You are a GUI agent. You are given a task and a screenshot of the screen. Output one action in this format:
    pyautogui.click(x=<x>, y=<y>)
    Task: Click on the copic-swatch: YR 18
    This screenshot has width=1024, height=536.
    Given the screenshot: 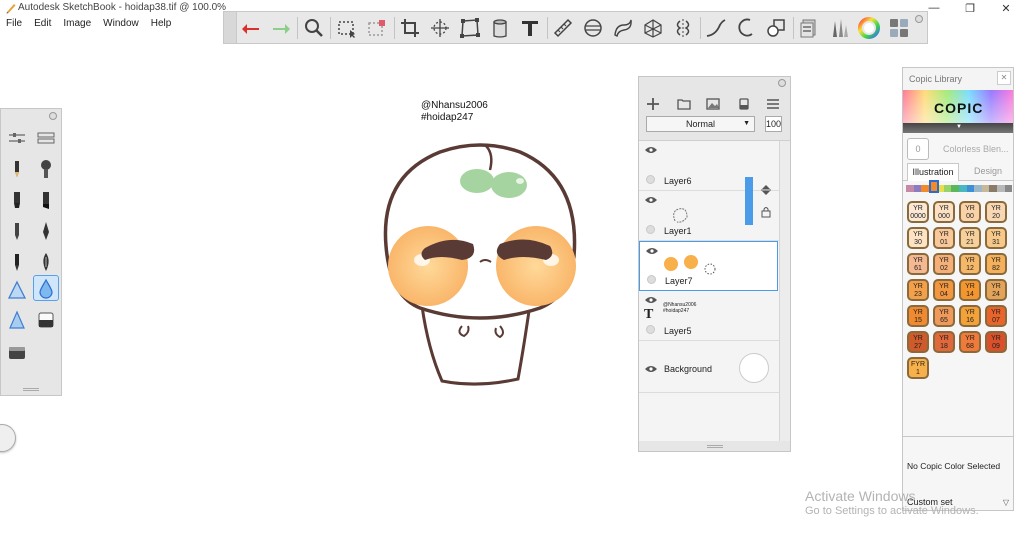 What is the action you would take?
    pyautogui.click(x=944, y=342)
    